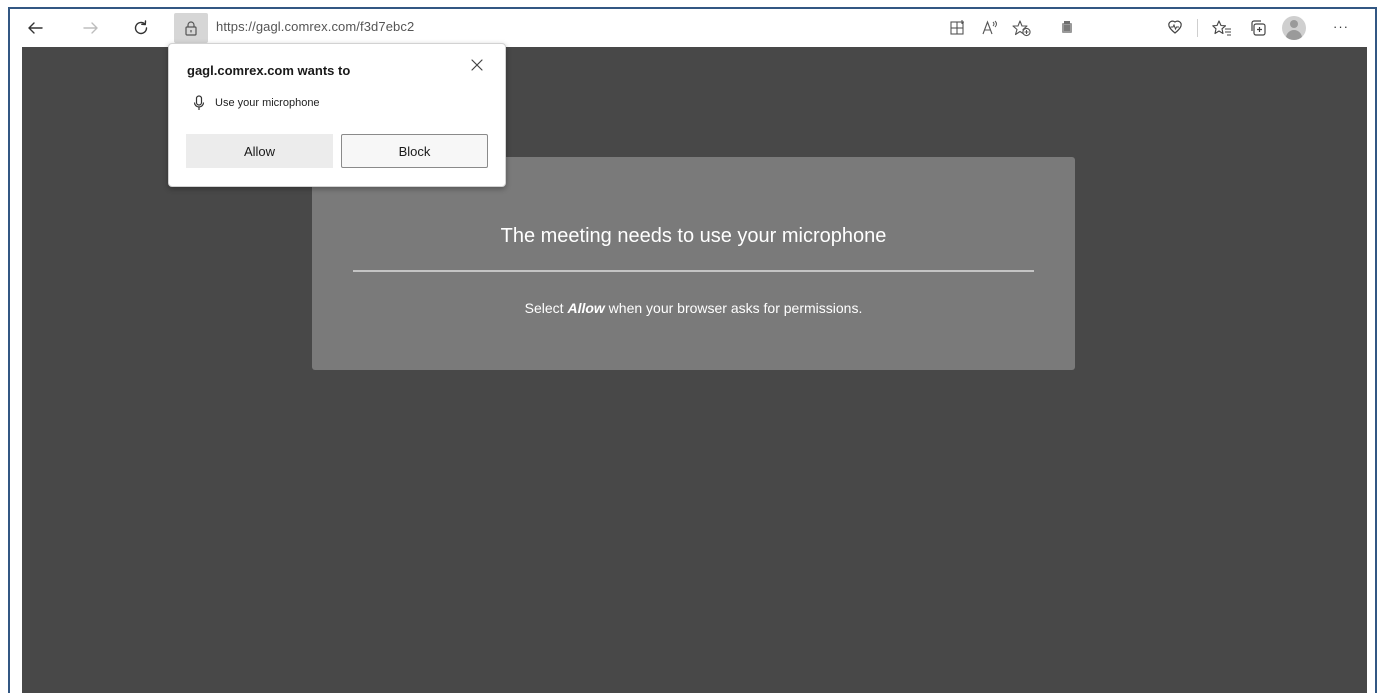  I want to click on arrow-right-icon, so click(90, 28).